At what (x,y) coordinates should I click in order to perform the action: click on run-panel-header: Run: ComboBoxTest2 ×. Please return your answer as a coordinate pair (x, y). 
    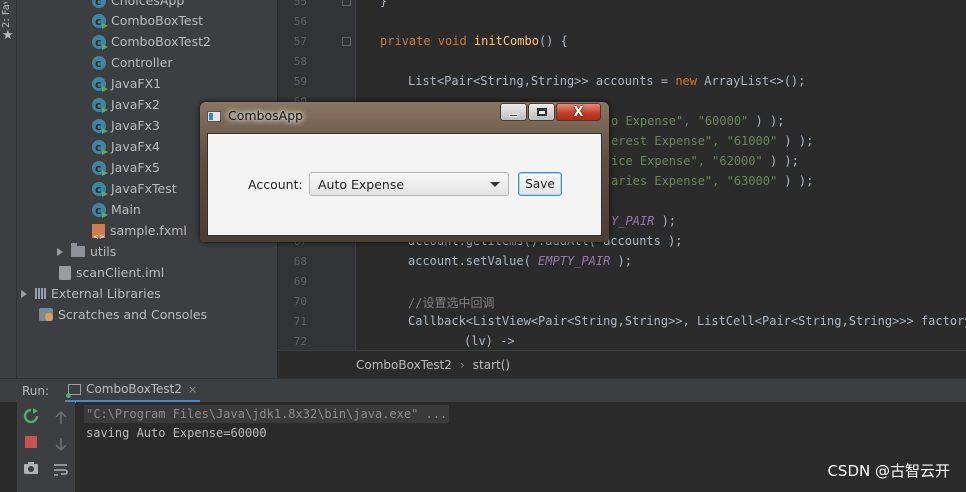
    Looking at the image, I should click on (483, 390).